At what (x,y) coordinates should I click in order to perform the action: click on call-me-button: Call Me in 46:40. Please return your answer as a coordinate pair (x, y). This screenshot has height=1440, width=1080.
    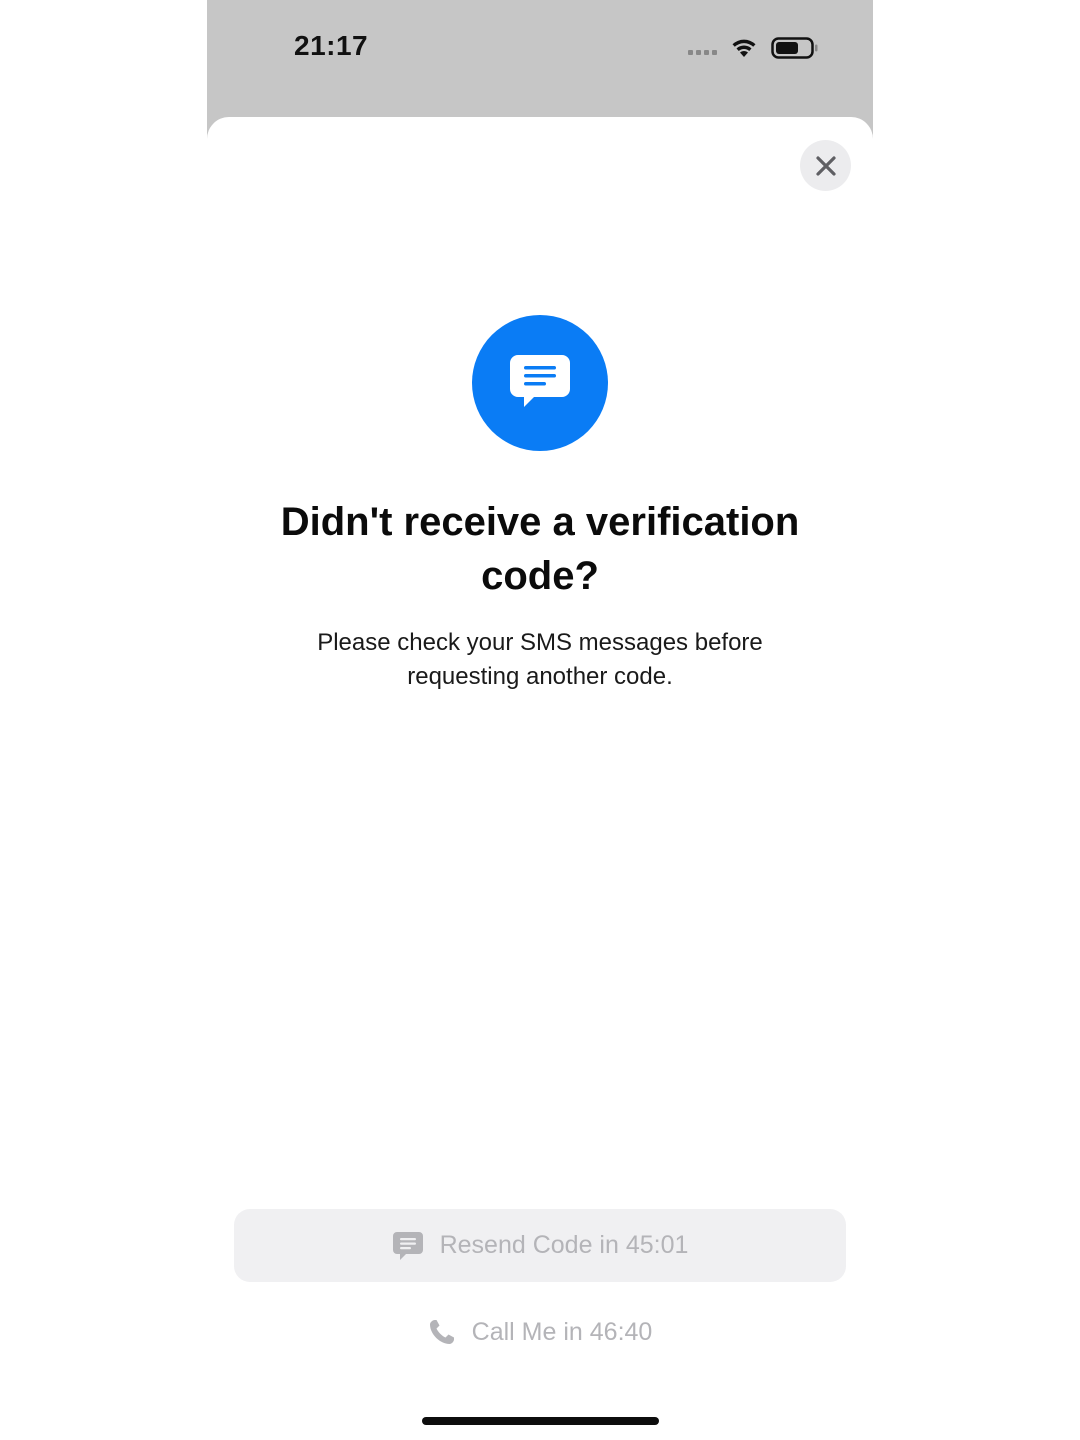
    Looking at the image, I should click on (540, 1332).